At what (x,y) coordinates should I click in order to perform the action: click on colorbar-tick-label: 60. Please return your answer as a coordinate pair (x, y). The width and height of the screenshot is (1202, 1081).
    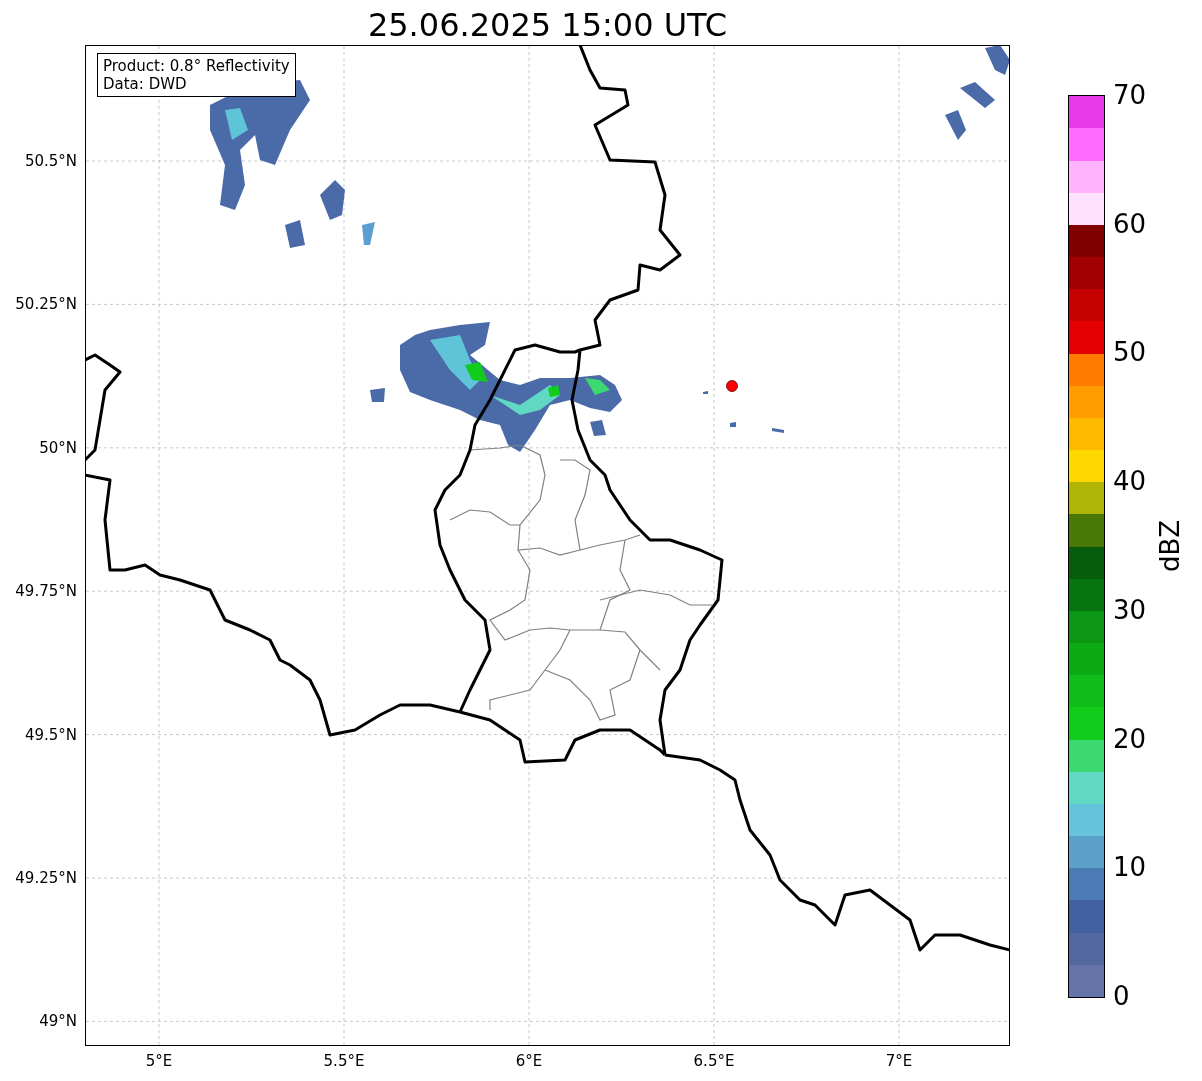
    Looking at the image, I should click on (1130, 223).